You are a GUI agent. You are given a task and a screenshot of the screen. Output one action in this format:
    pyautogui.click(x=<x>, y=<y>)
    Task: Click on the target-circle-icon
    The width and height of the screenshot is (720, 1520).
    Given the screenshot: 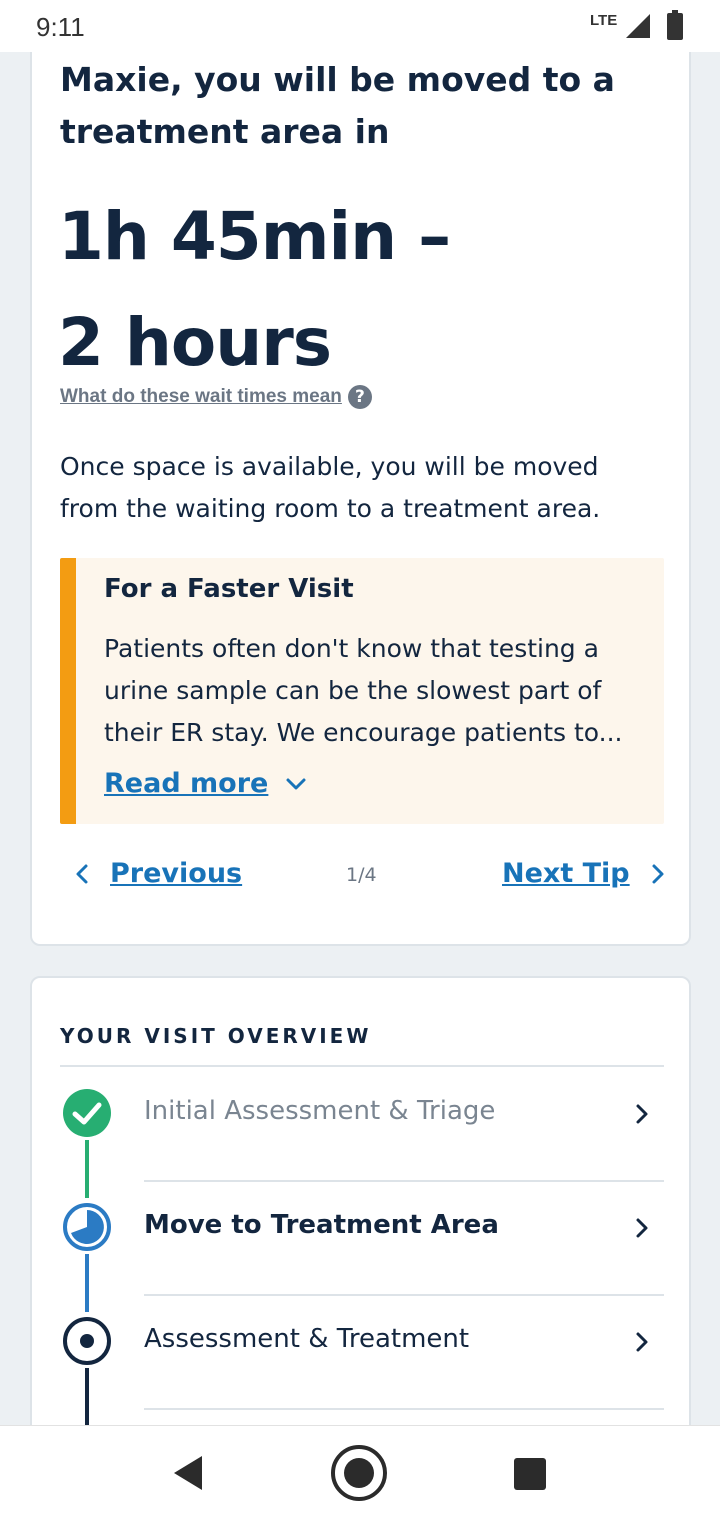 What is the action you would take?
    pyautogui.click(x=87, y=1341)
    